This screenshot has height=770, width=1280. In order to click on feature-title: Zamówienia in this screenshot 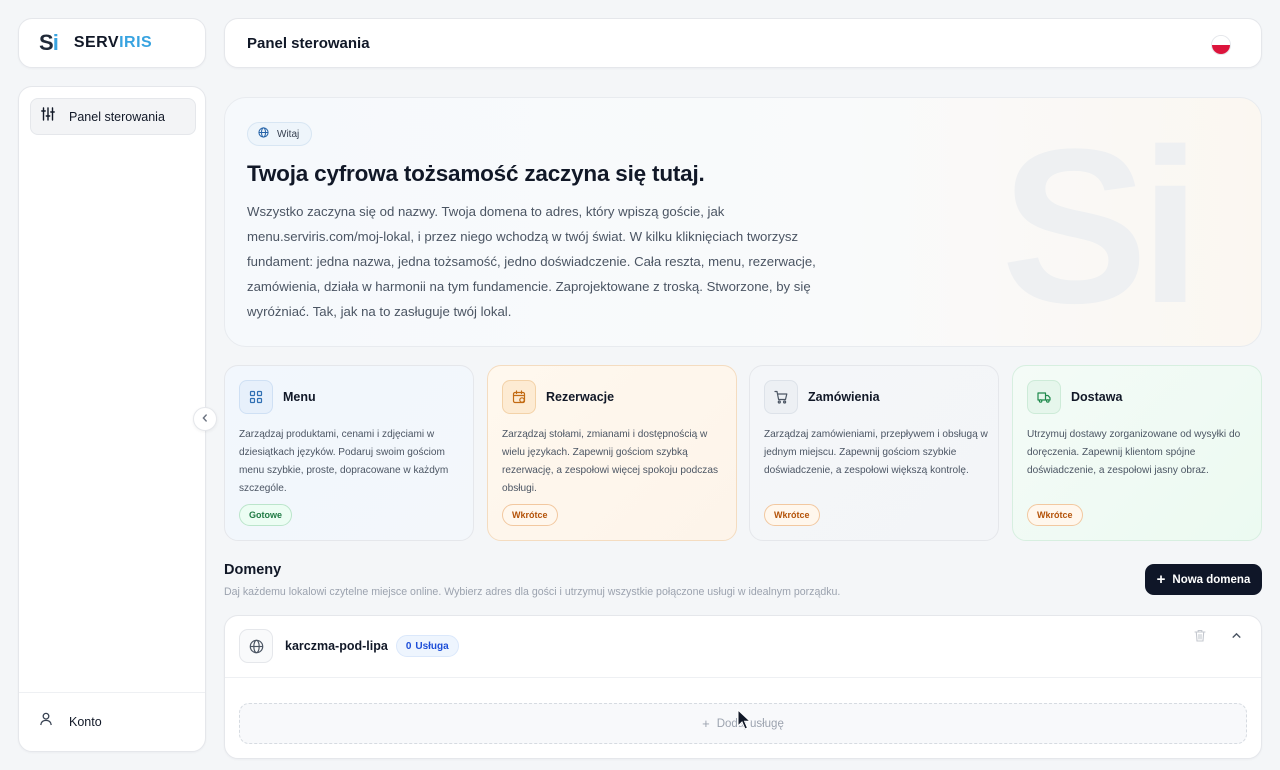, I will do `click(844, 397)`.